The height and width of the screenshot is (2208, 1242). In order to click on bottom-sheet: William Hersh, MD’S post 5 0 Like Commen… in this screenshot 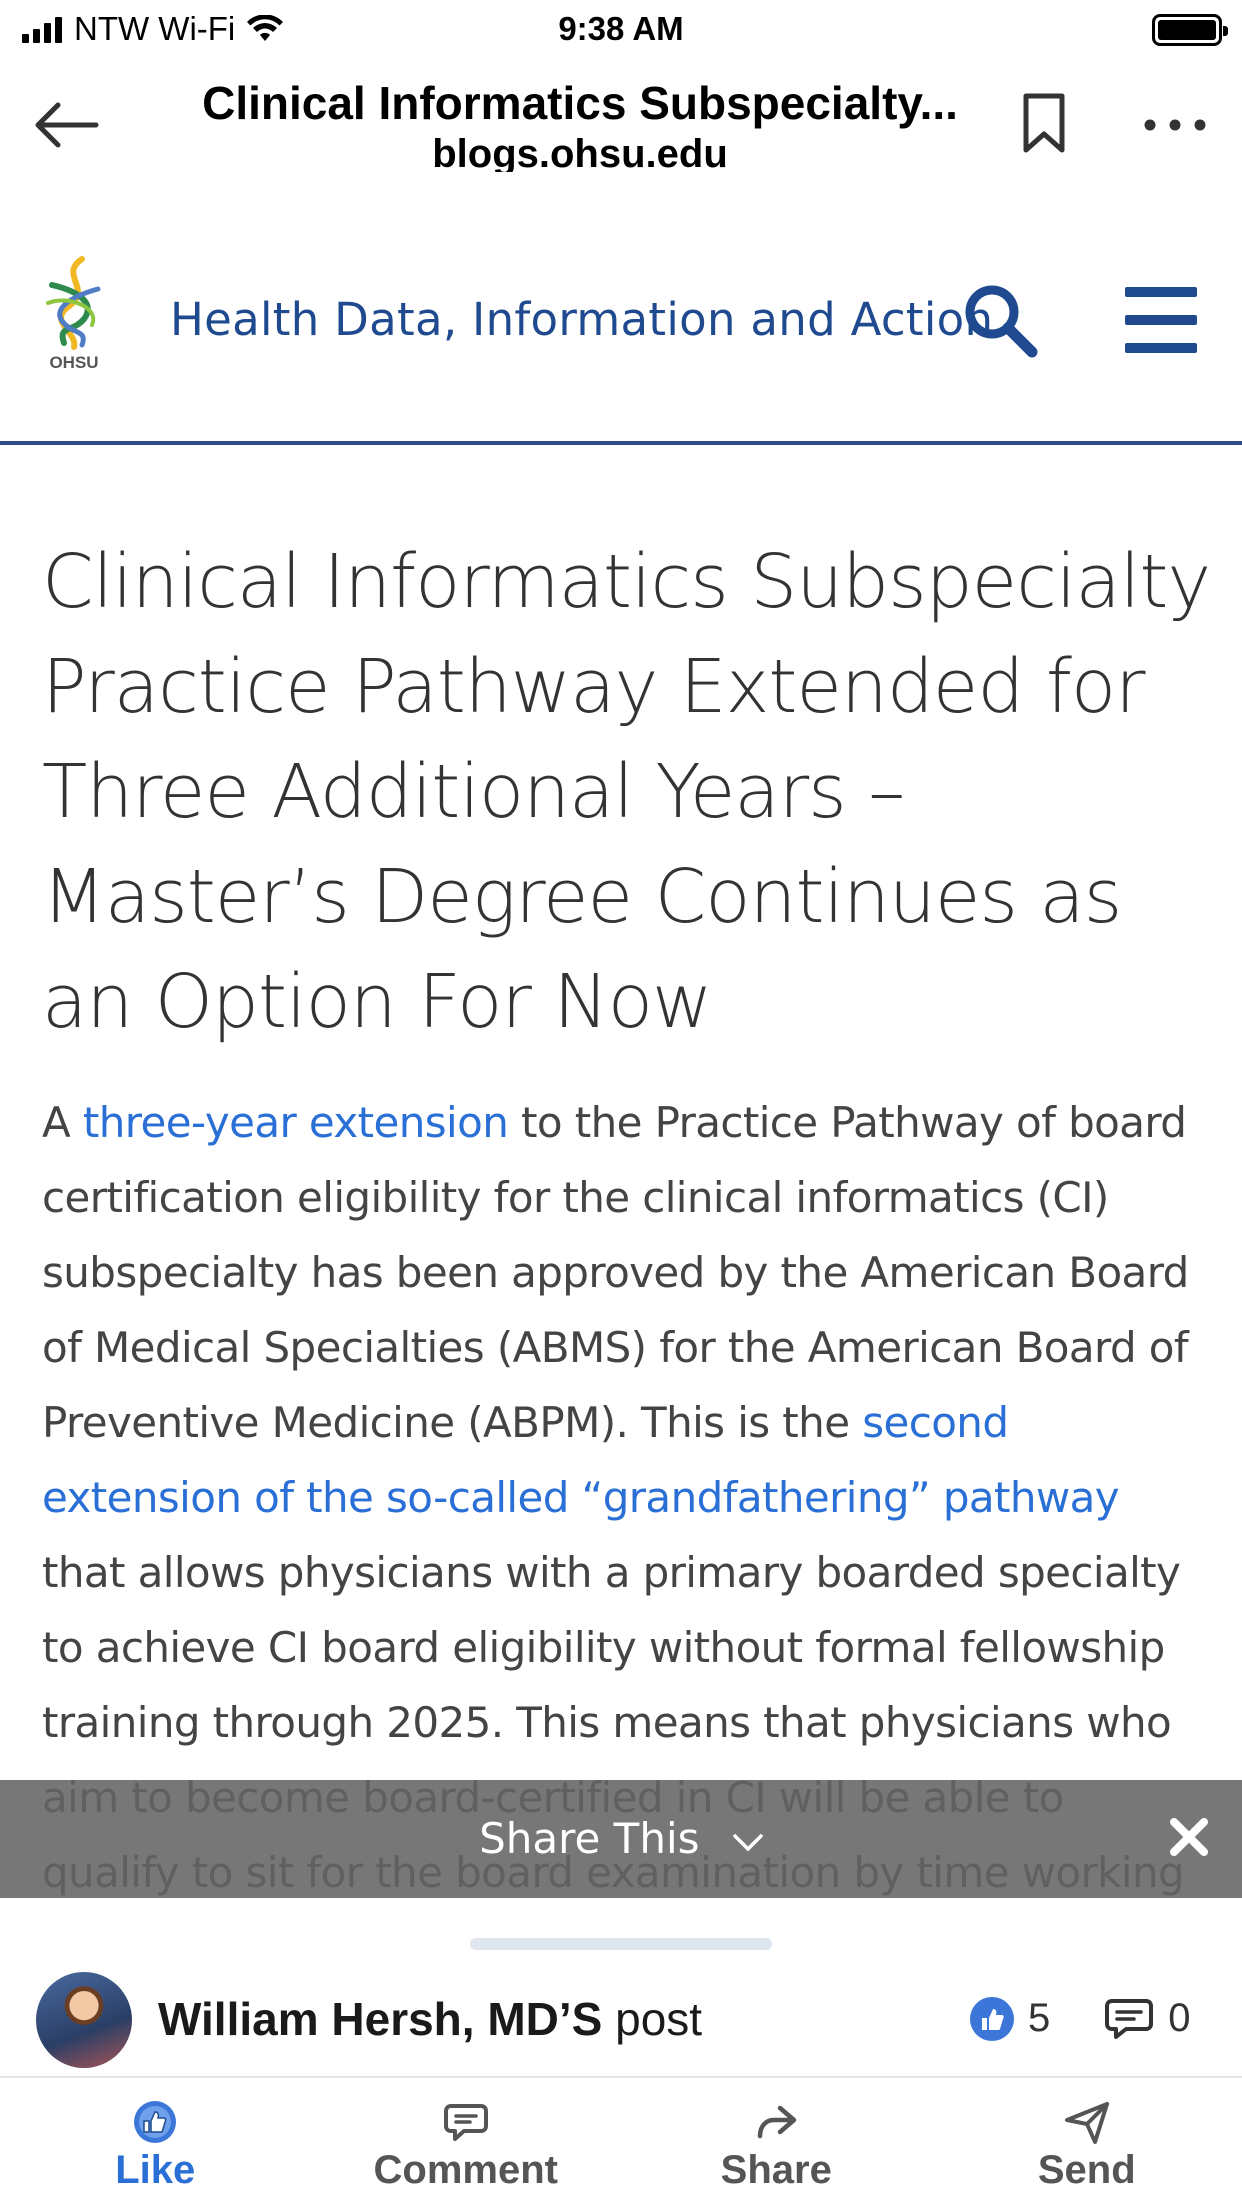, I will do `click(621, 2053)`.